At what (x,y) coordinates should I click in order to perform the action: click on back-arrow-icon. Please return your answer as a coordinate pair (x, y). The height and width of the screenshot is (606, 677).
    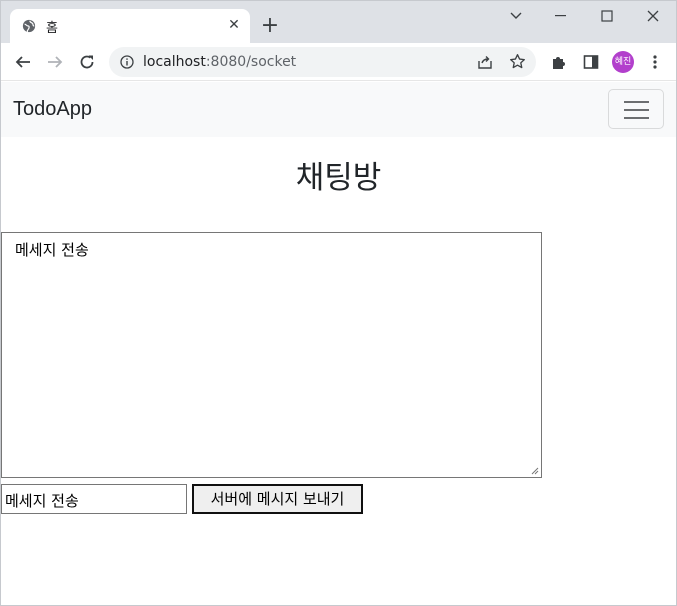
    Looking at the image, I should click on (23, 62).